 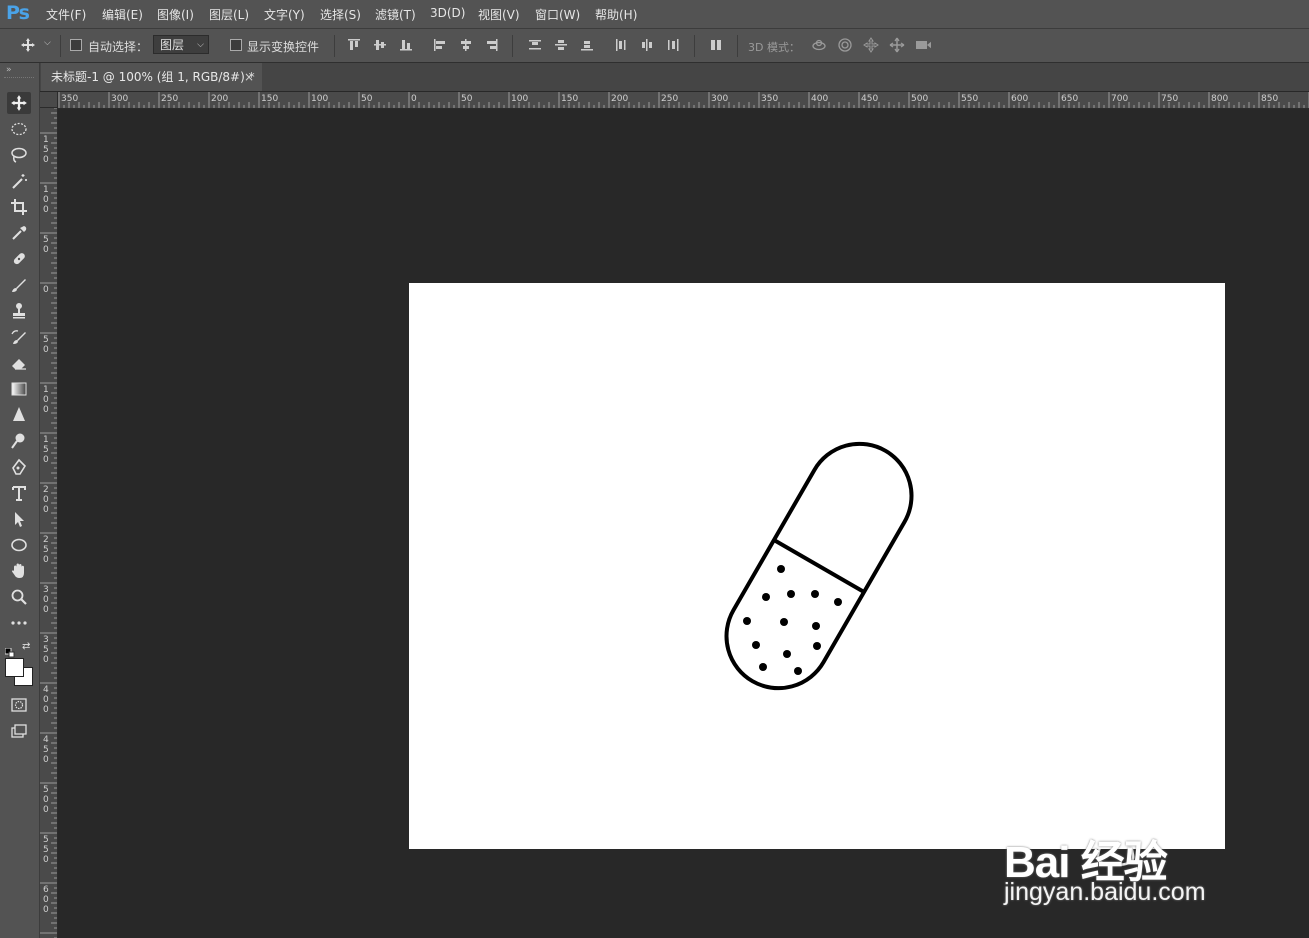 What do you see at coordinates (19, 285) in the screenshot?
I see `brush-icon` at bounding box center [19, 285].